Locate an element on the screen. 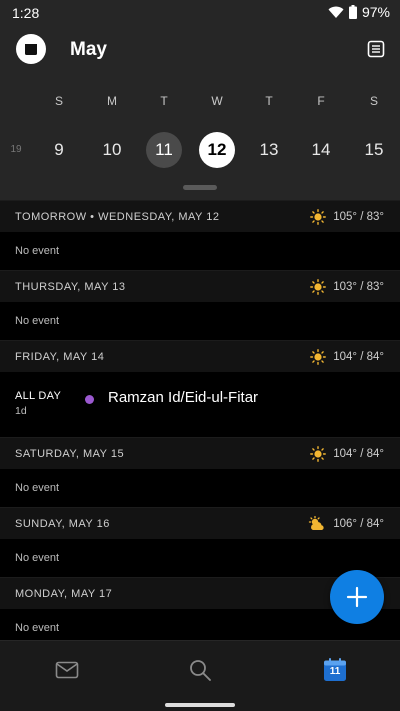 The height and width of the screenshot is (711, 400). home-indicator is located at coordinates (200, 705).